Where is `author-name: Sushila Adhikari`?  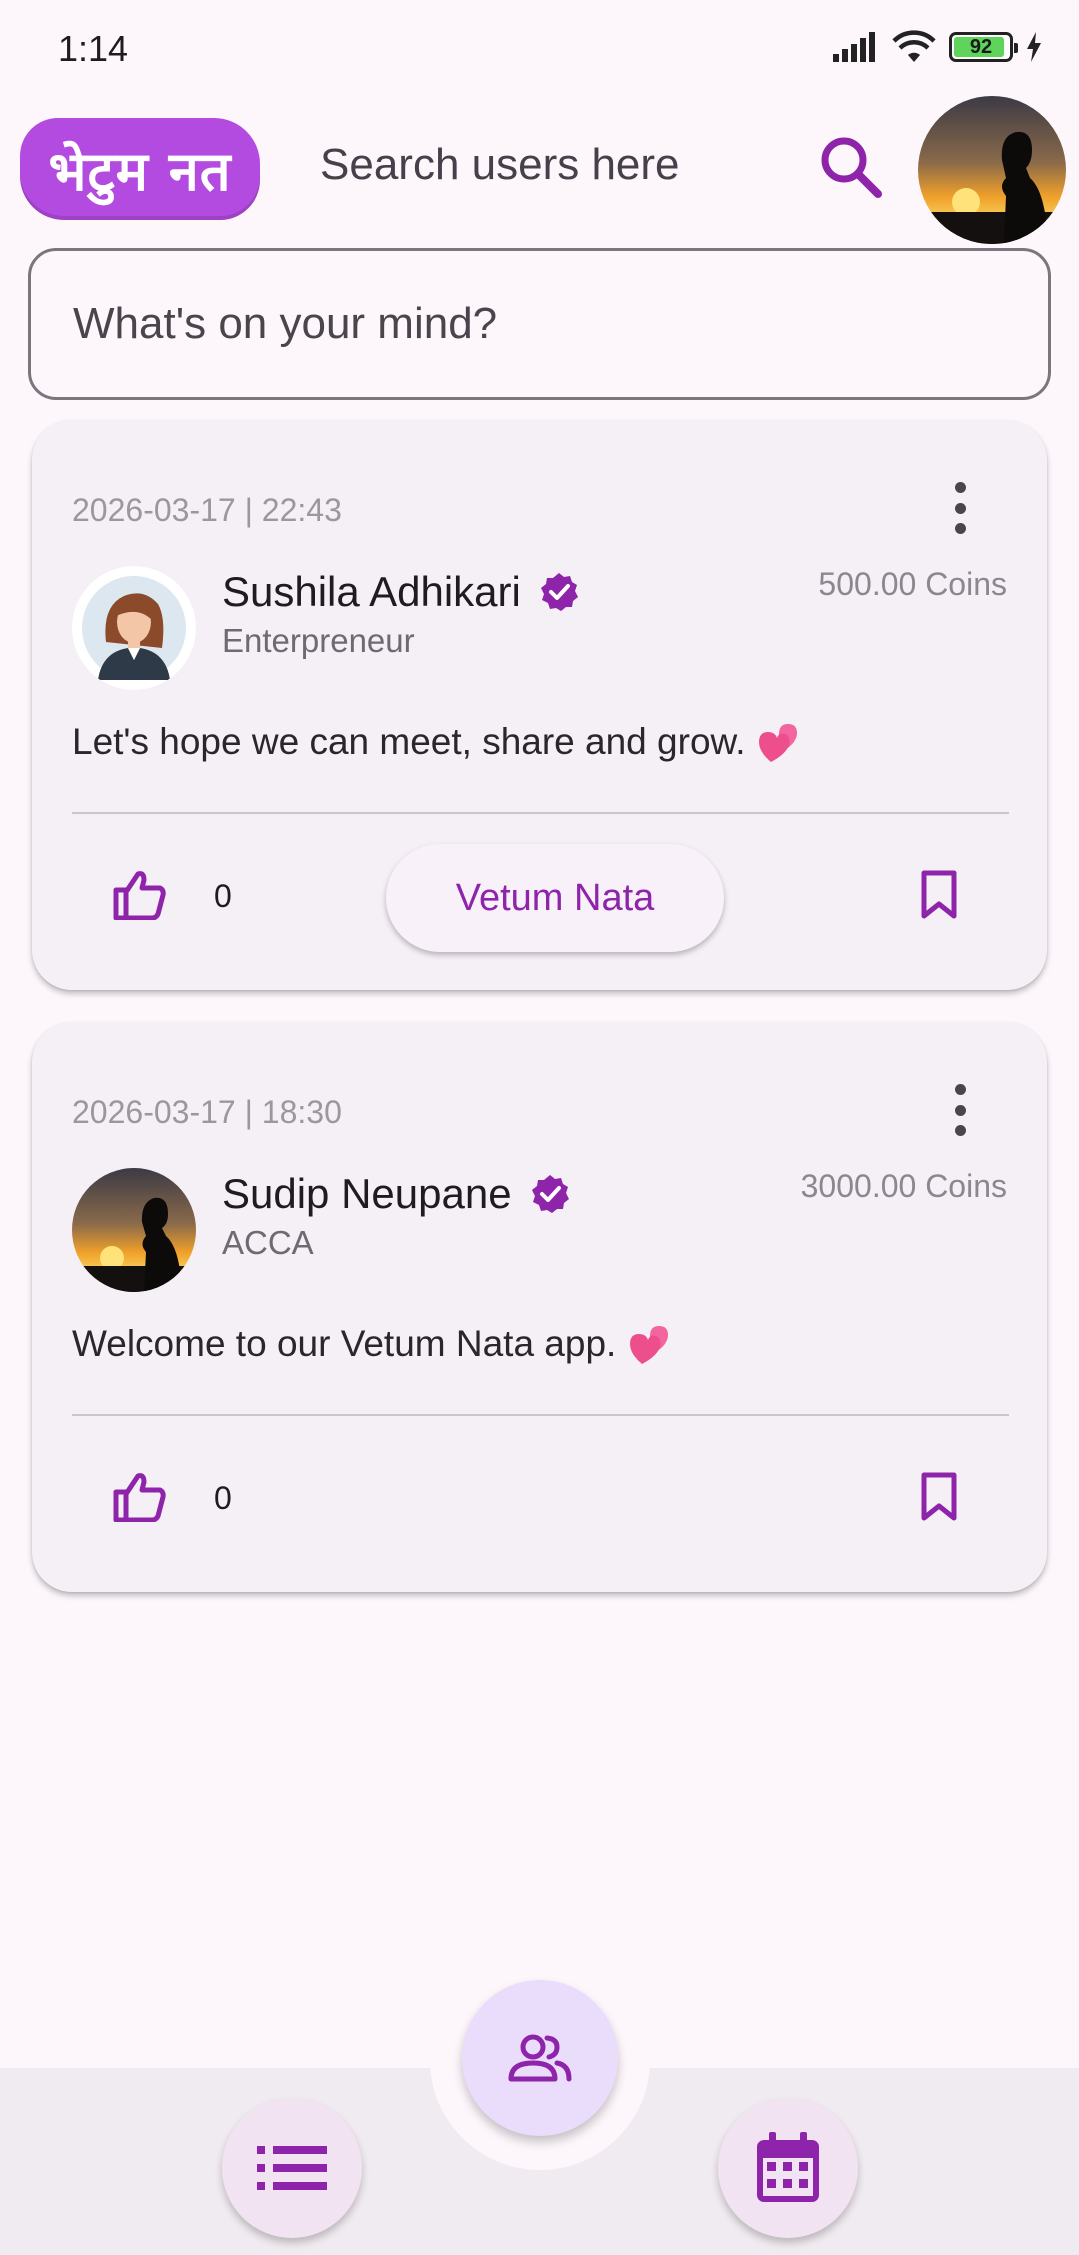 author-name: Sushila Adhikari is located at coordinates (371, 592).